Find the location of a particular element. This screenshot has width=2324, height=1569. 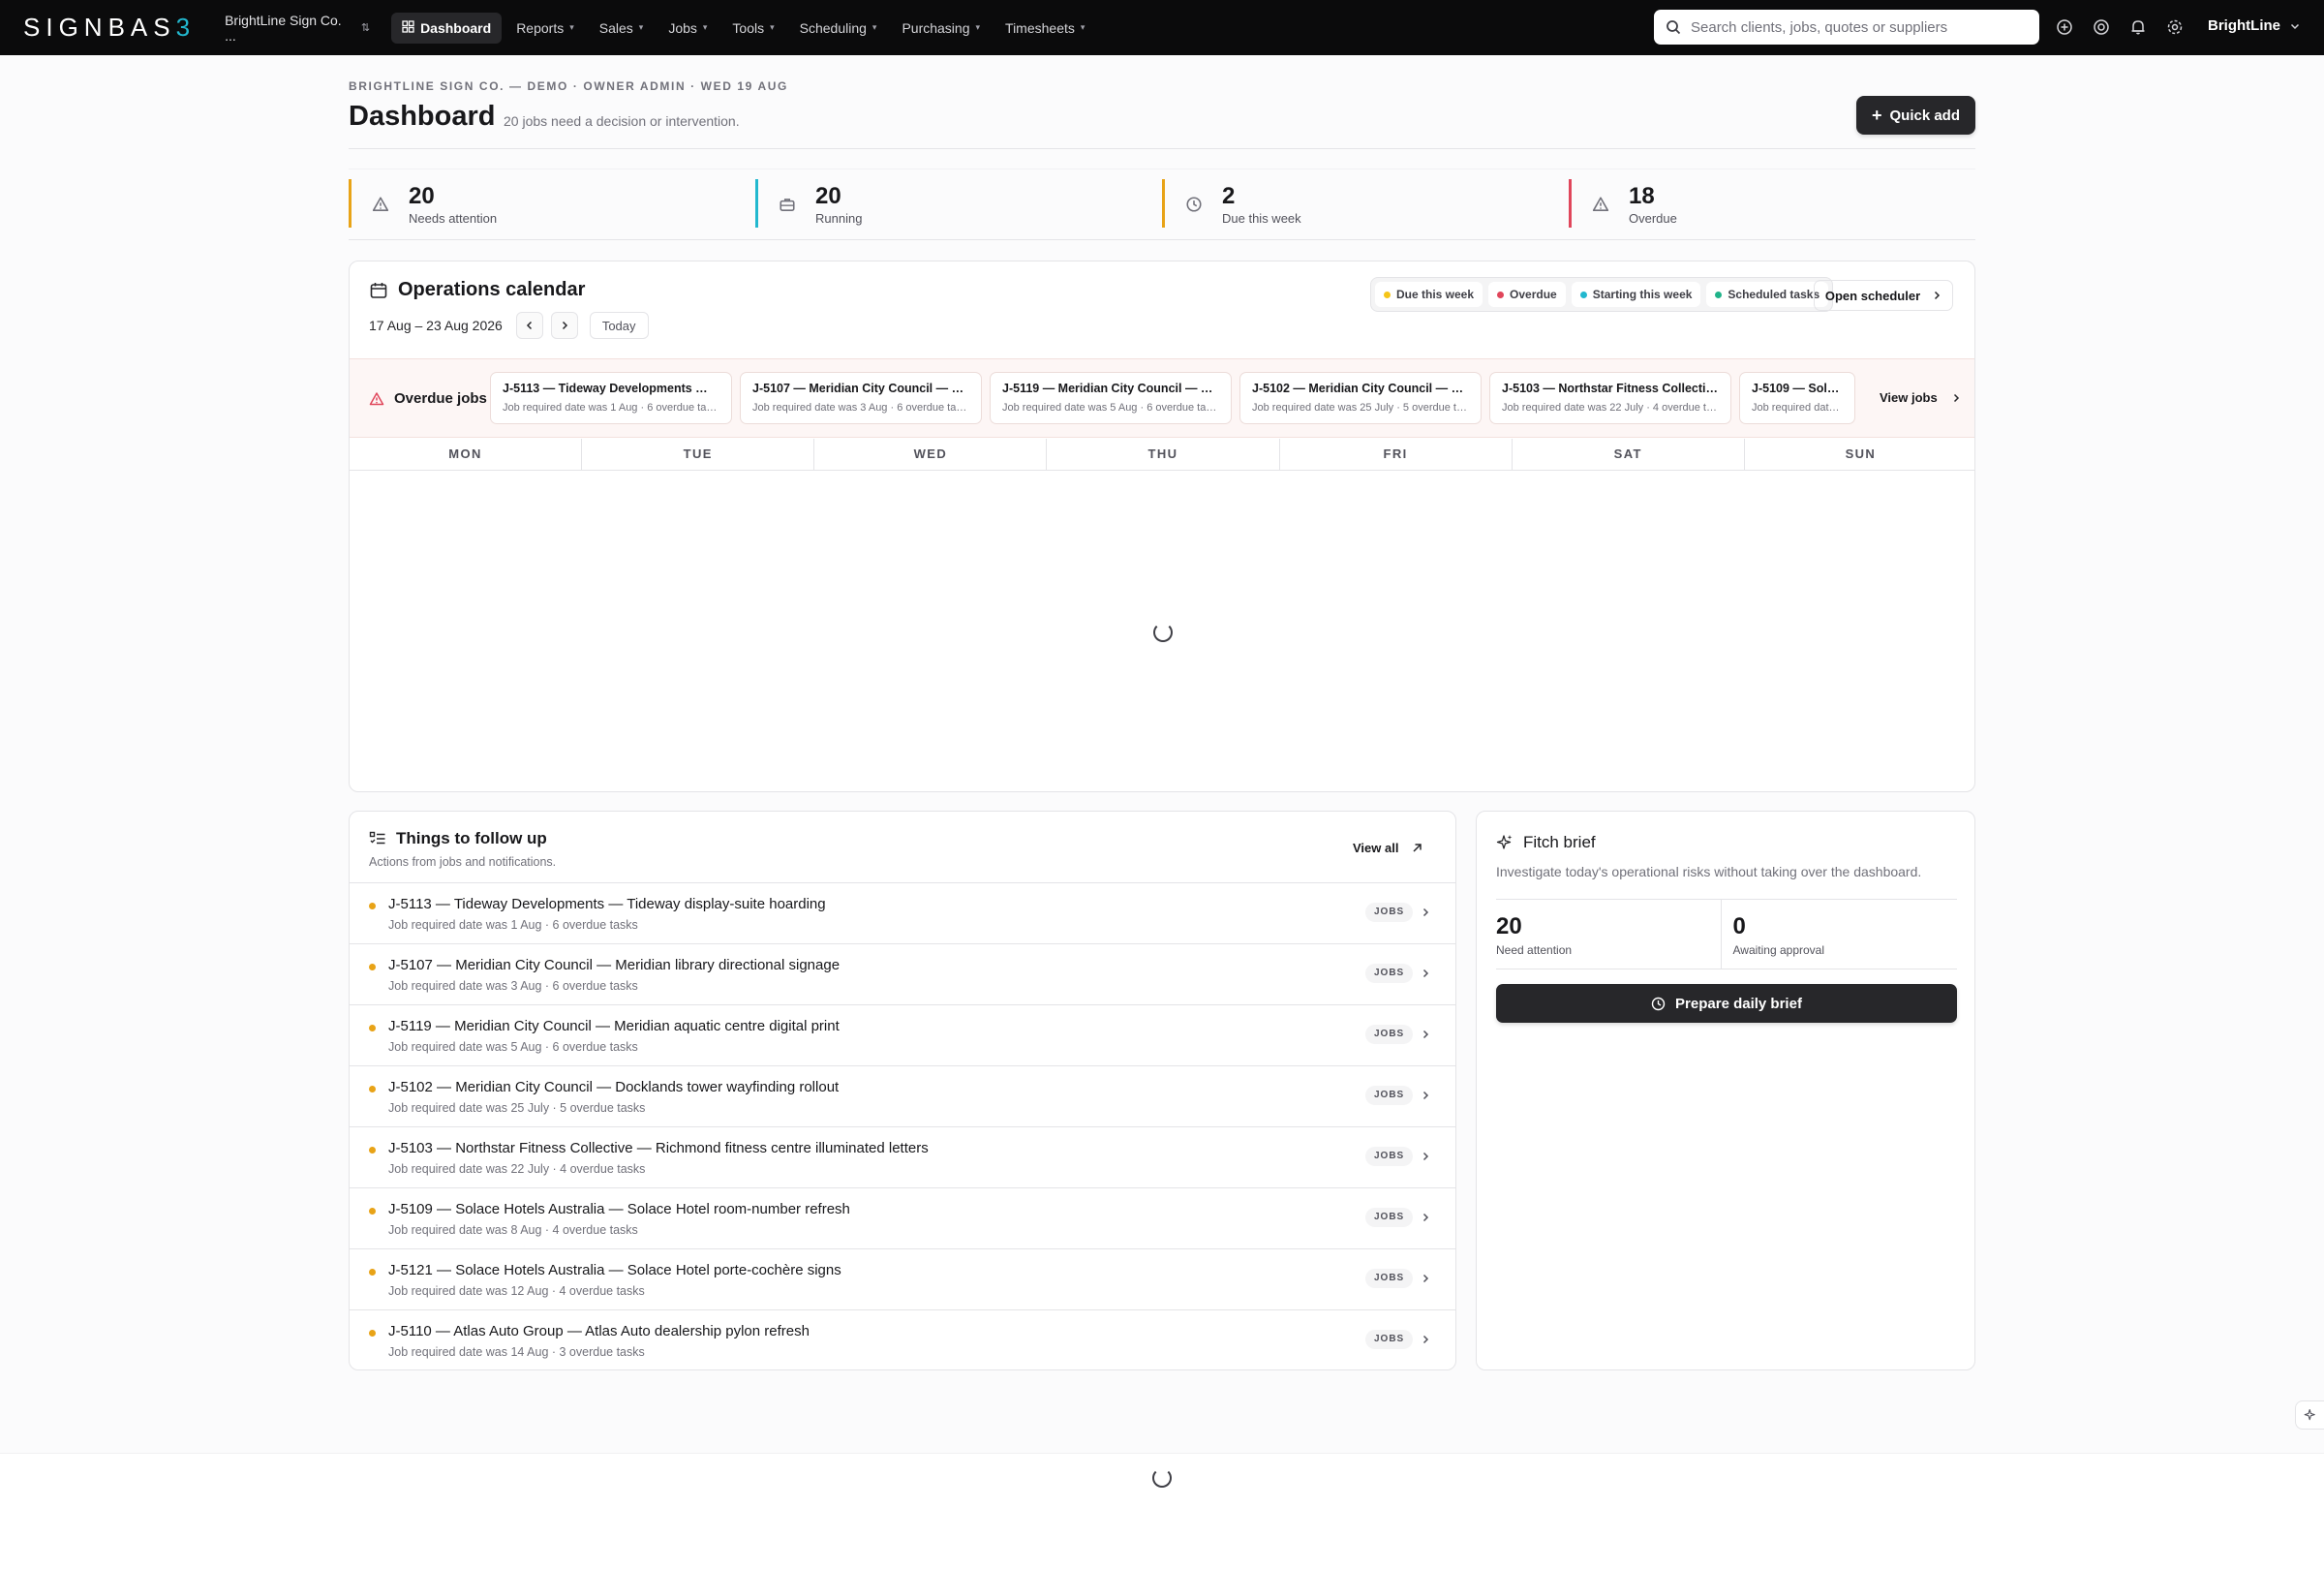

search-input is located at coordinates (1856, 27).